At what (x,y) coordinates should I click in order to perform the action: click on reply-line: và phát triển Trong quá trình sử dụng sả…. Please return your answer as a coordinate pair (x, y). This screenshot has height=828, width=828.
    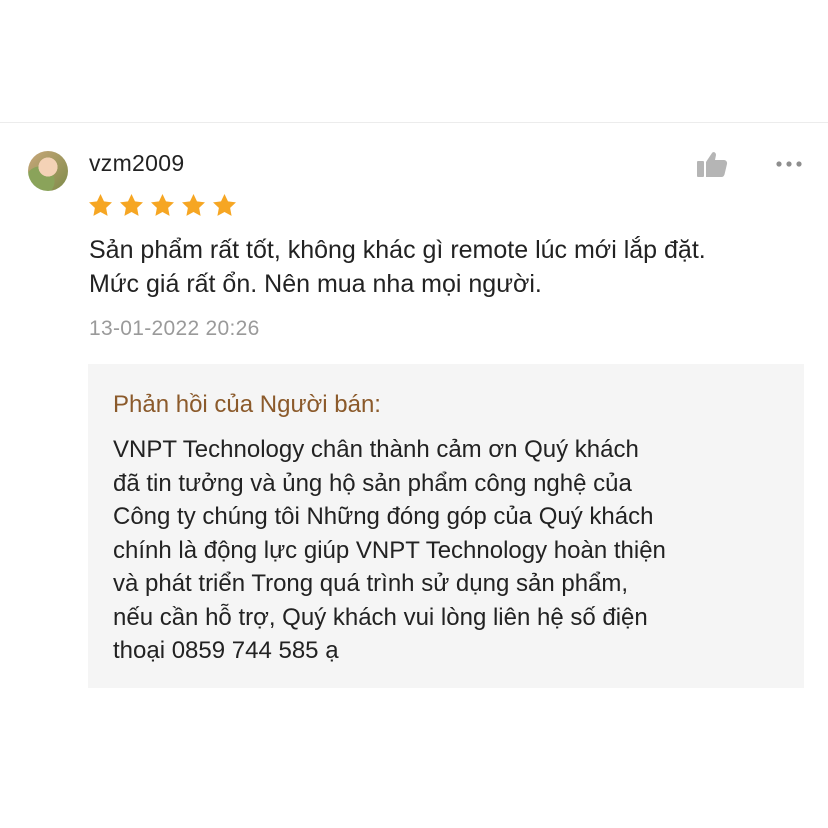
    Looking at the image, I should click on (371, 583).